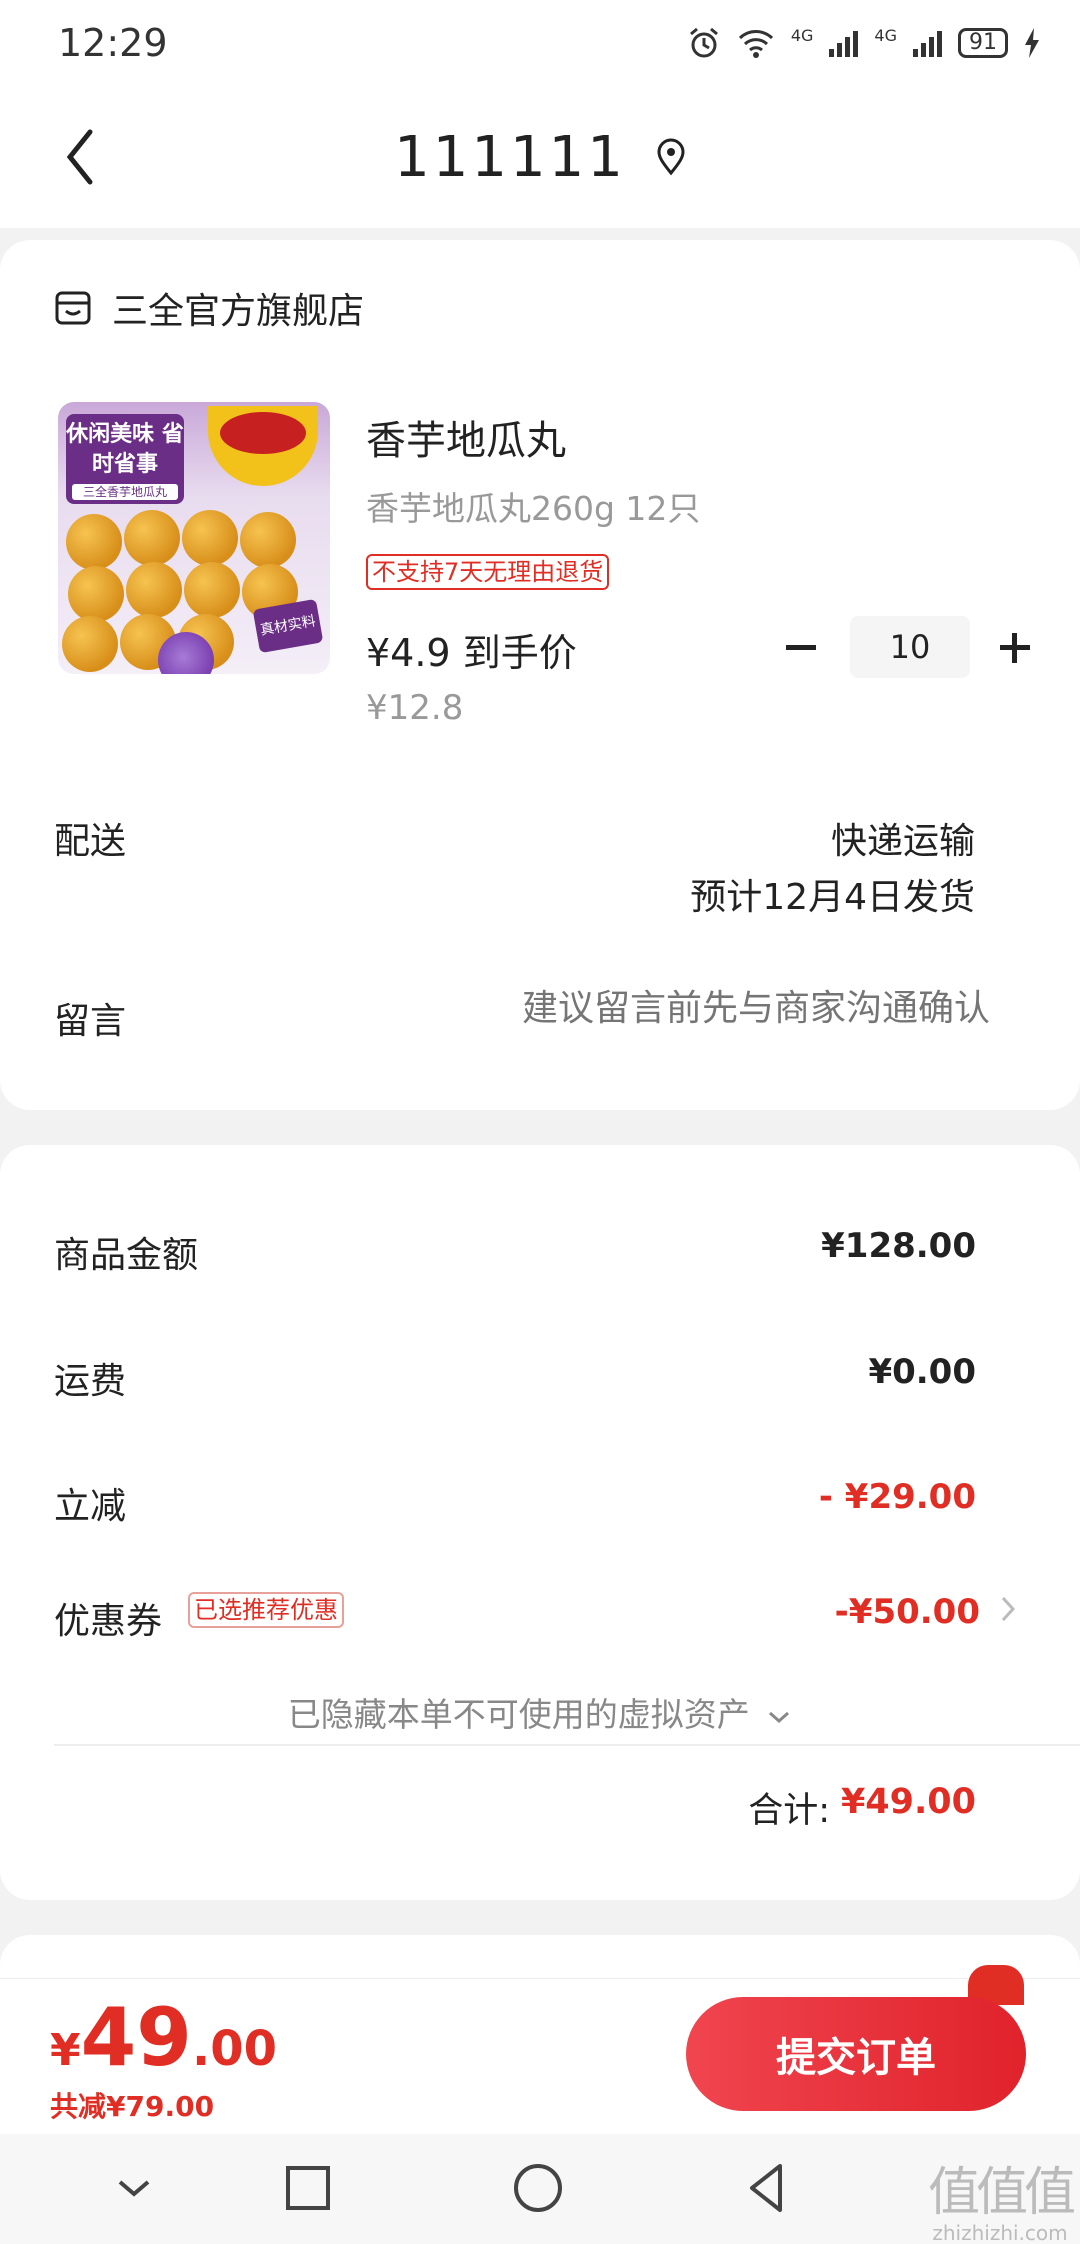  Describe the element at coordinates (533, 508) in the screenshot. I see `product-spec: 香芋地瓜丸260g 12只` at that location.